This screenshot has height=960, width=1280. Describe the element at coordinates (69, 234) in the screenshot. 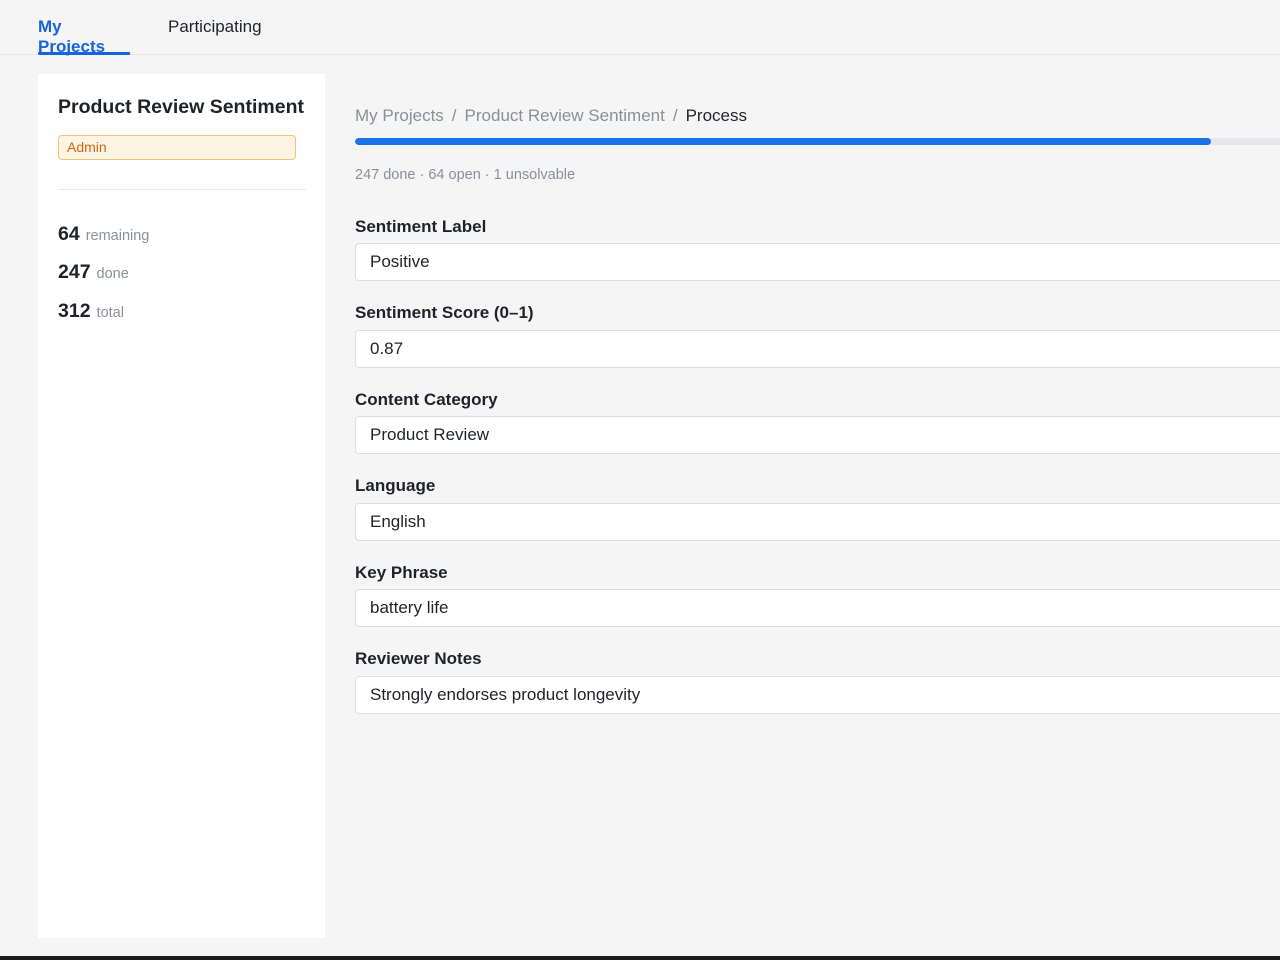

I see `stat-value: 64` at that location.